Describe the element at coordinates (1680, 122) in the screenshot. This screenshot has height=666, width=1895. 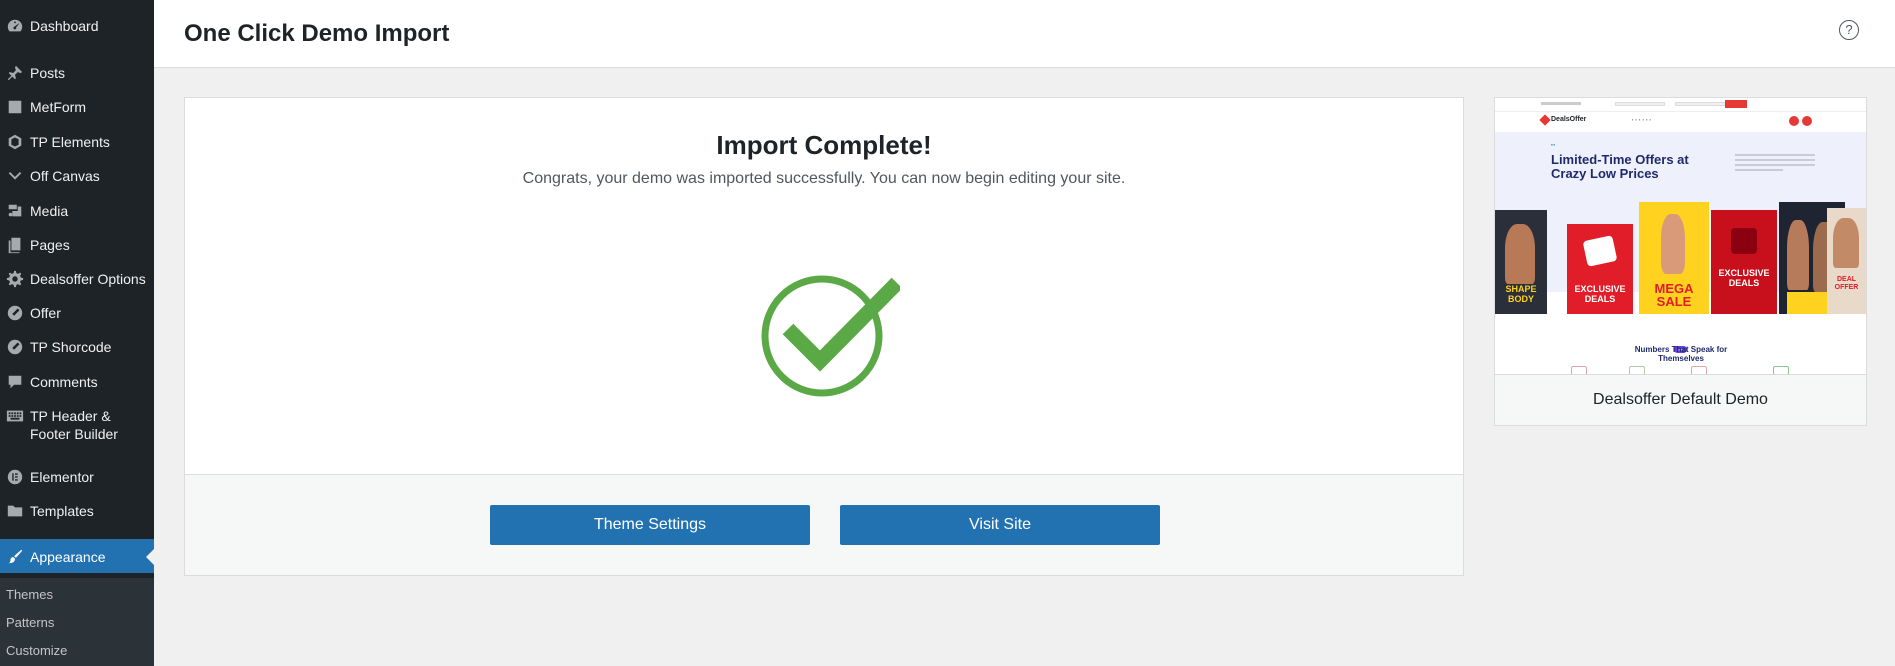
I see `preview-nav: DealsOffer ▪ ▪ ▪ ▪ ▪ ▪` at that location.